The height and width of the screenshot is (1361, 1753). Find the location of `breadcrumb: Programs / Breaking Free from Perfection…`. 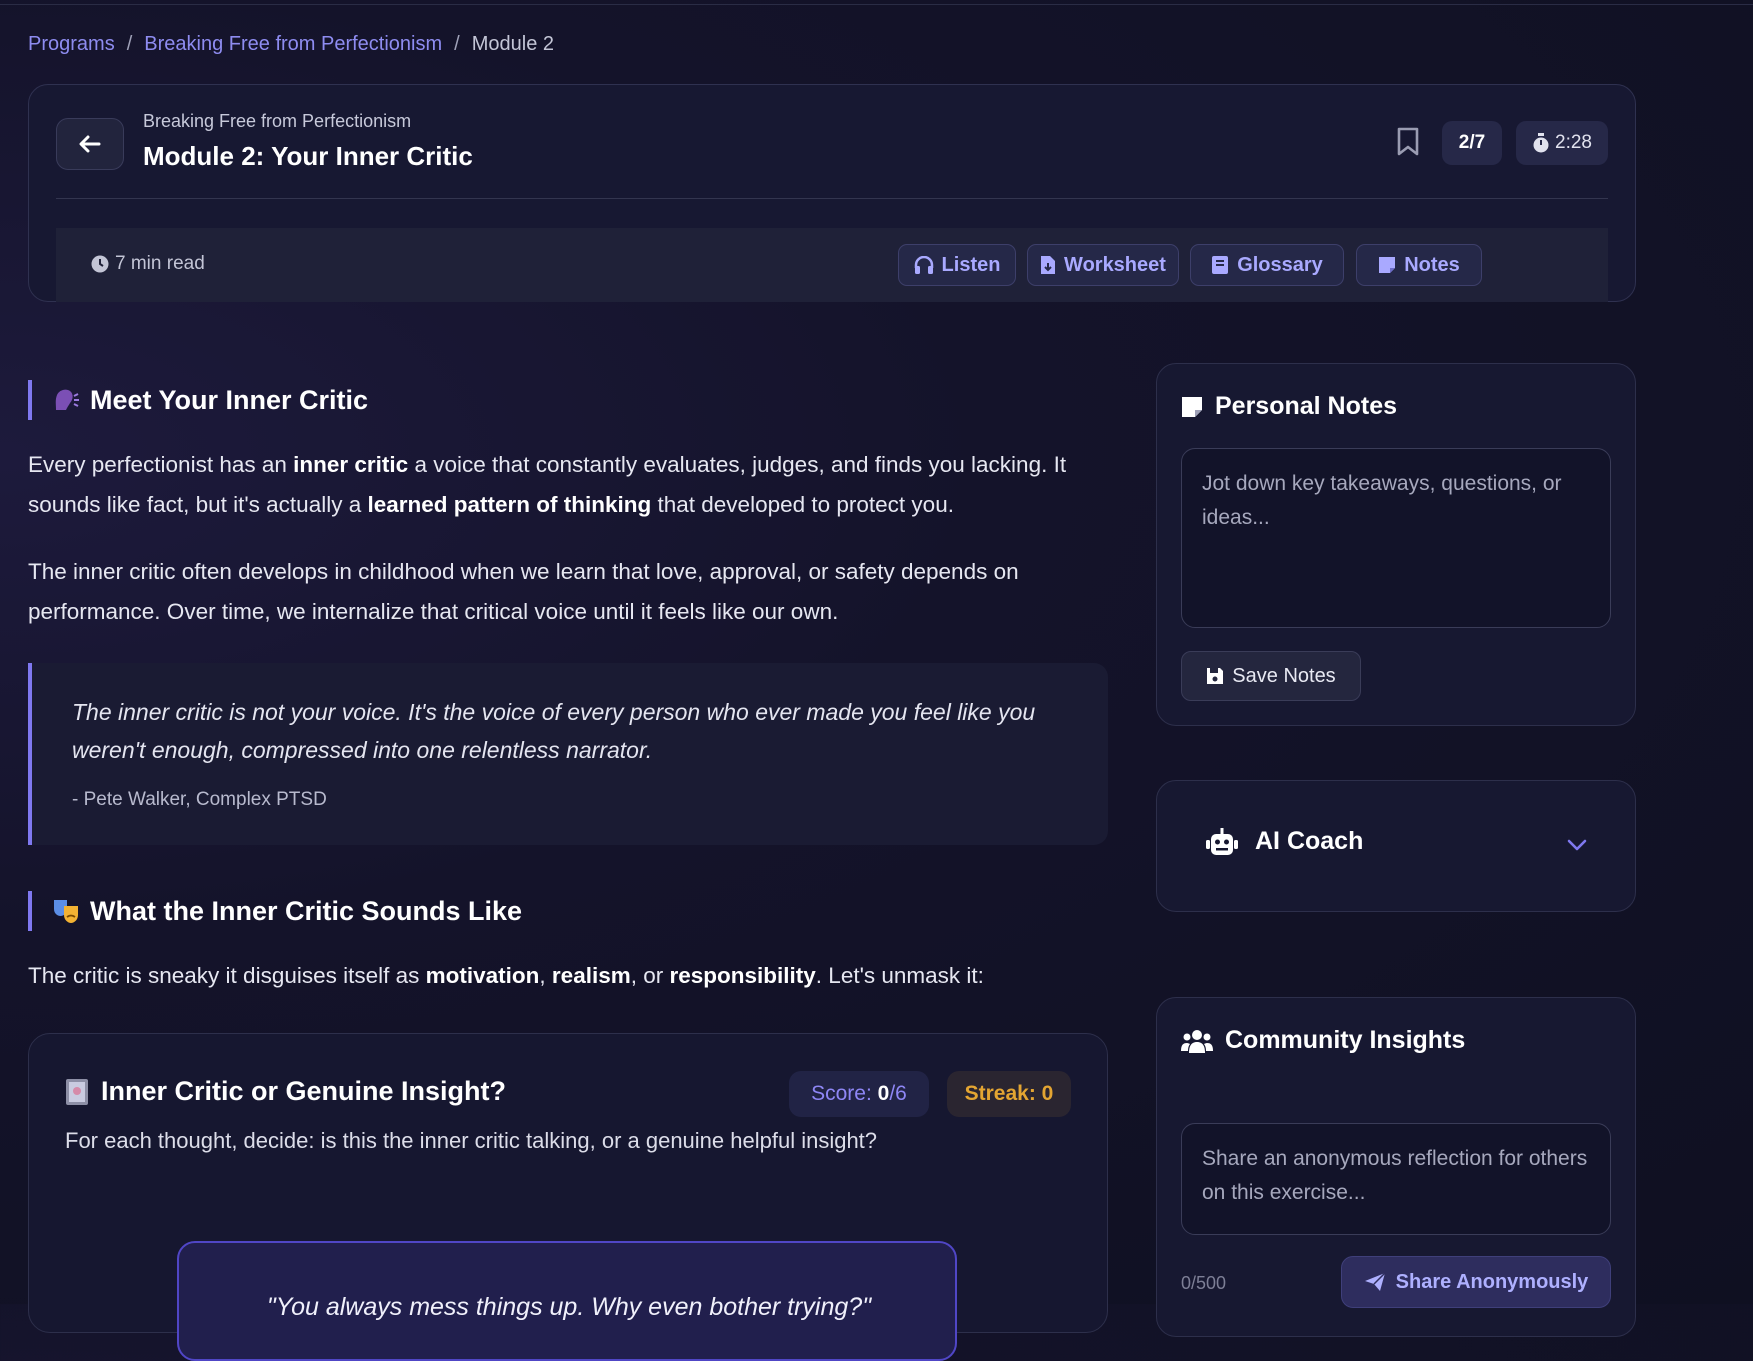

breadcrumb: Programs / Breaking Free from Perfection… is located at coordinates (291, 44).